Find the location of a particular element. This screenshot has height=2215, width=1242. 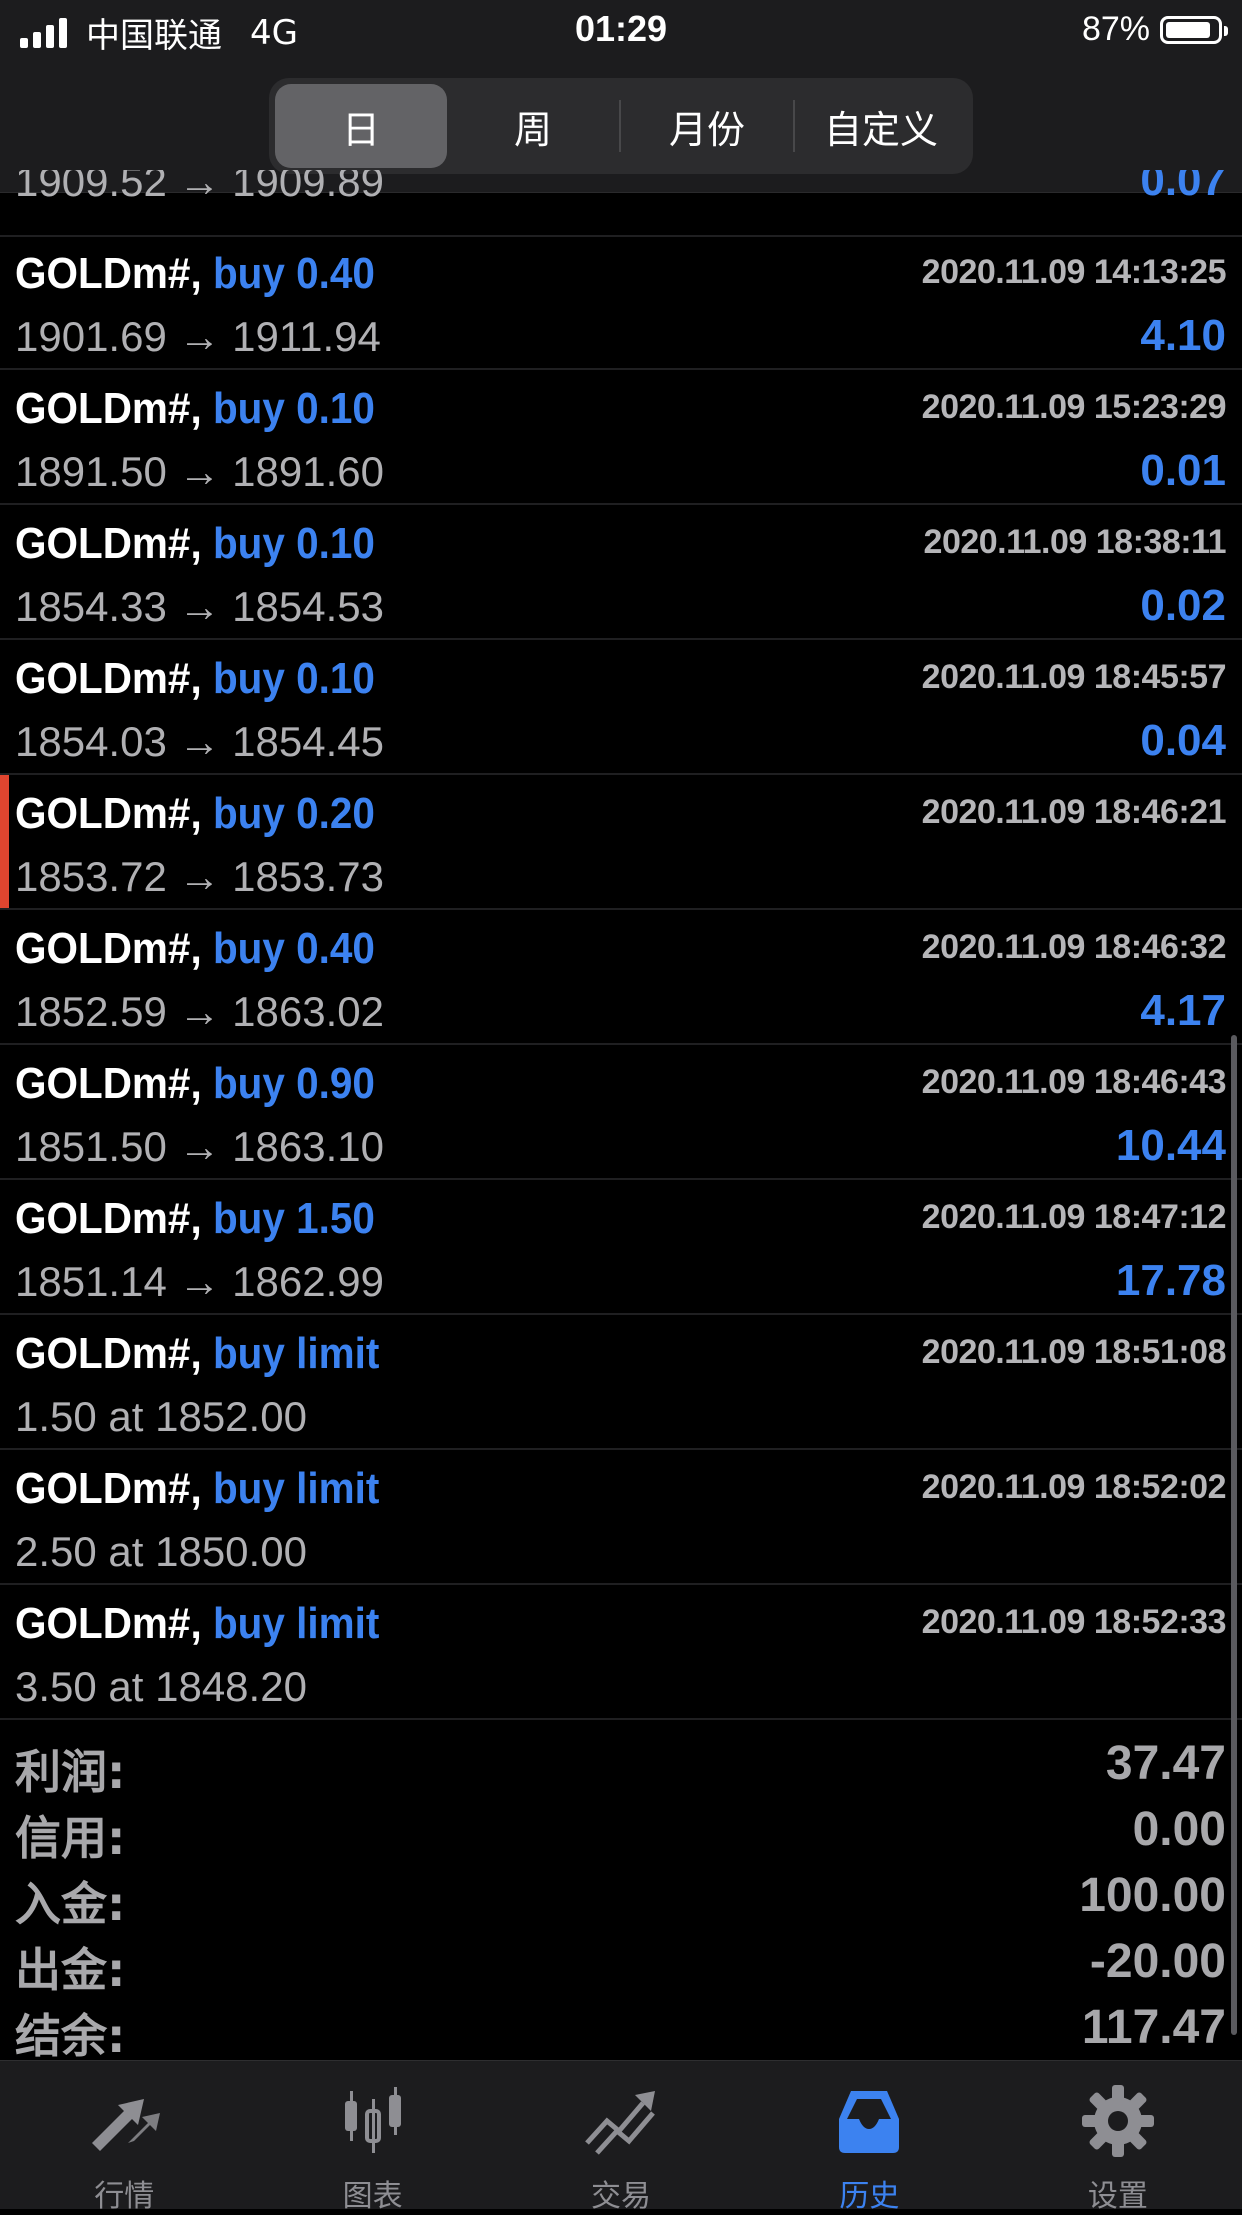

tab-label: 历史 is located at coordinates (869, 2196).